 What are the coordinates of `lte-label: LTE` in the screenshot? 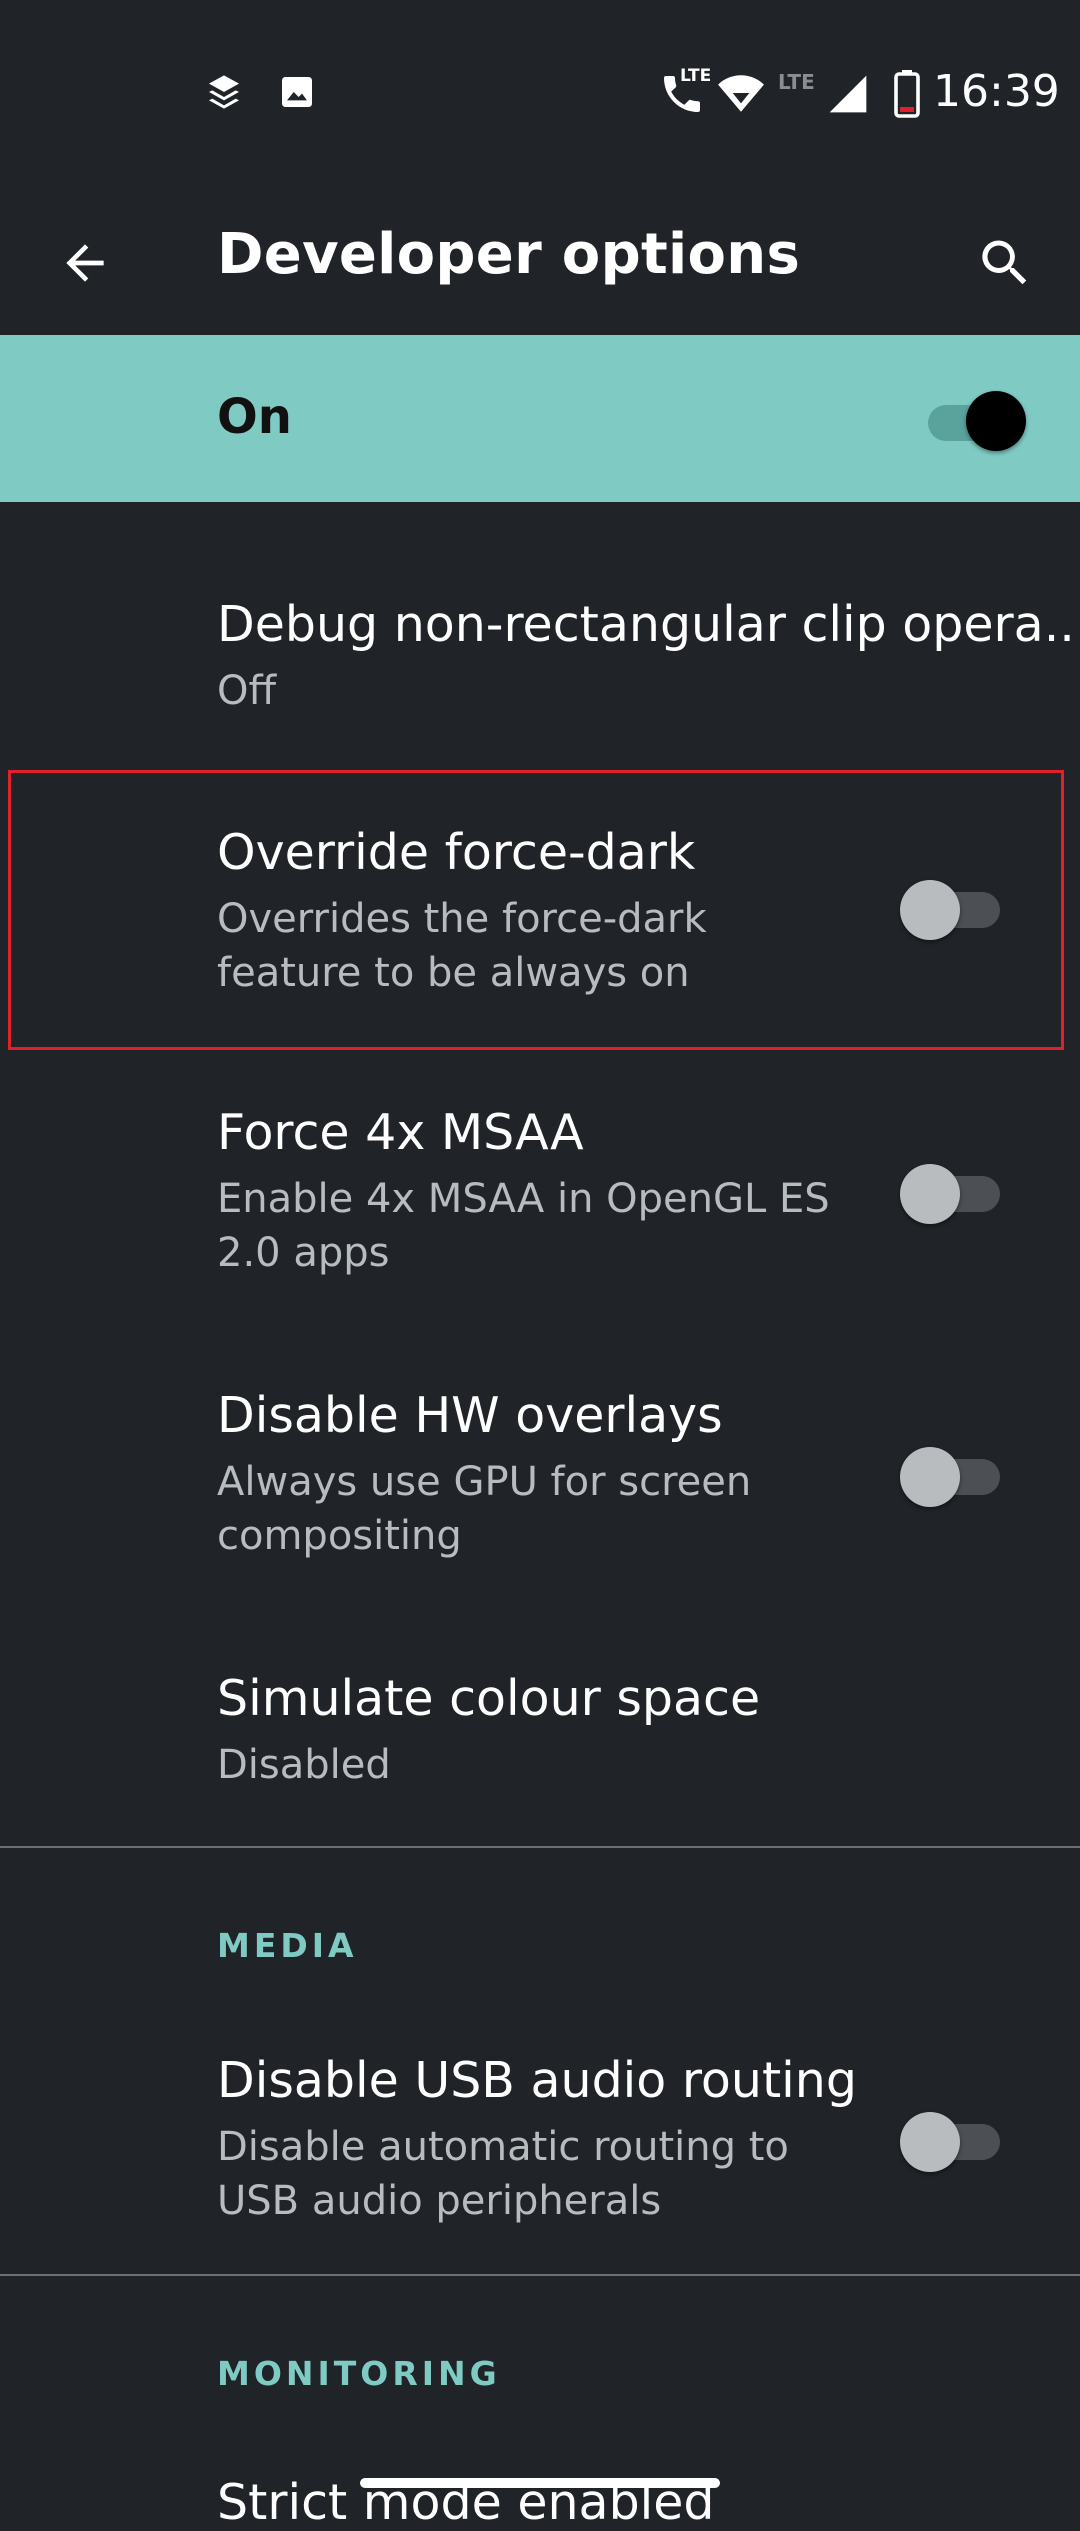 It's located at (696, 76).